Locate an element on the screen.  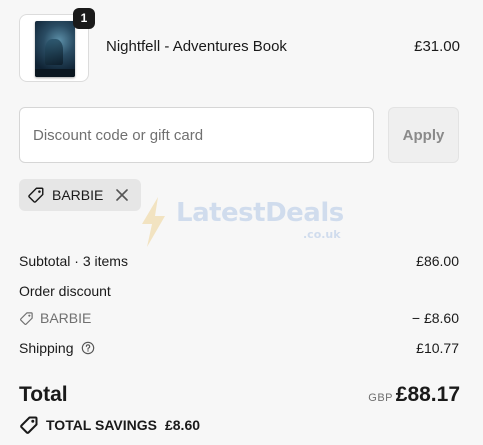
remove-discount-button is located at coordinates (122, 195).